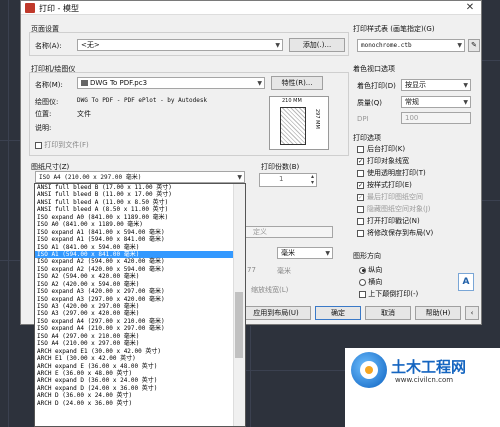 The height and width of the screenshot is (427, 500). What do you see at coordinates (367, 256) in the screenshot?
I see `orientation-section-label: 图形方向` at bounding box center [367, 256].